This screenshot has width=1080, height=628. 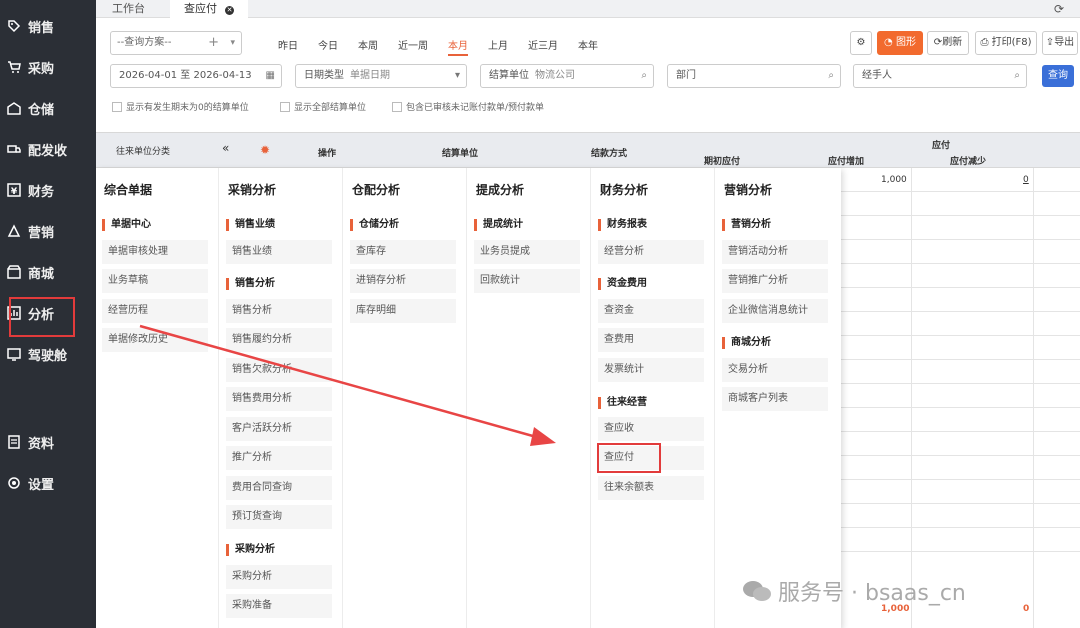 I want to click on tab-payable: 查应付 ✕, so click(x=209, y=9).